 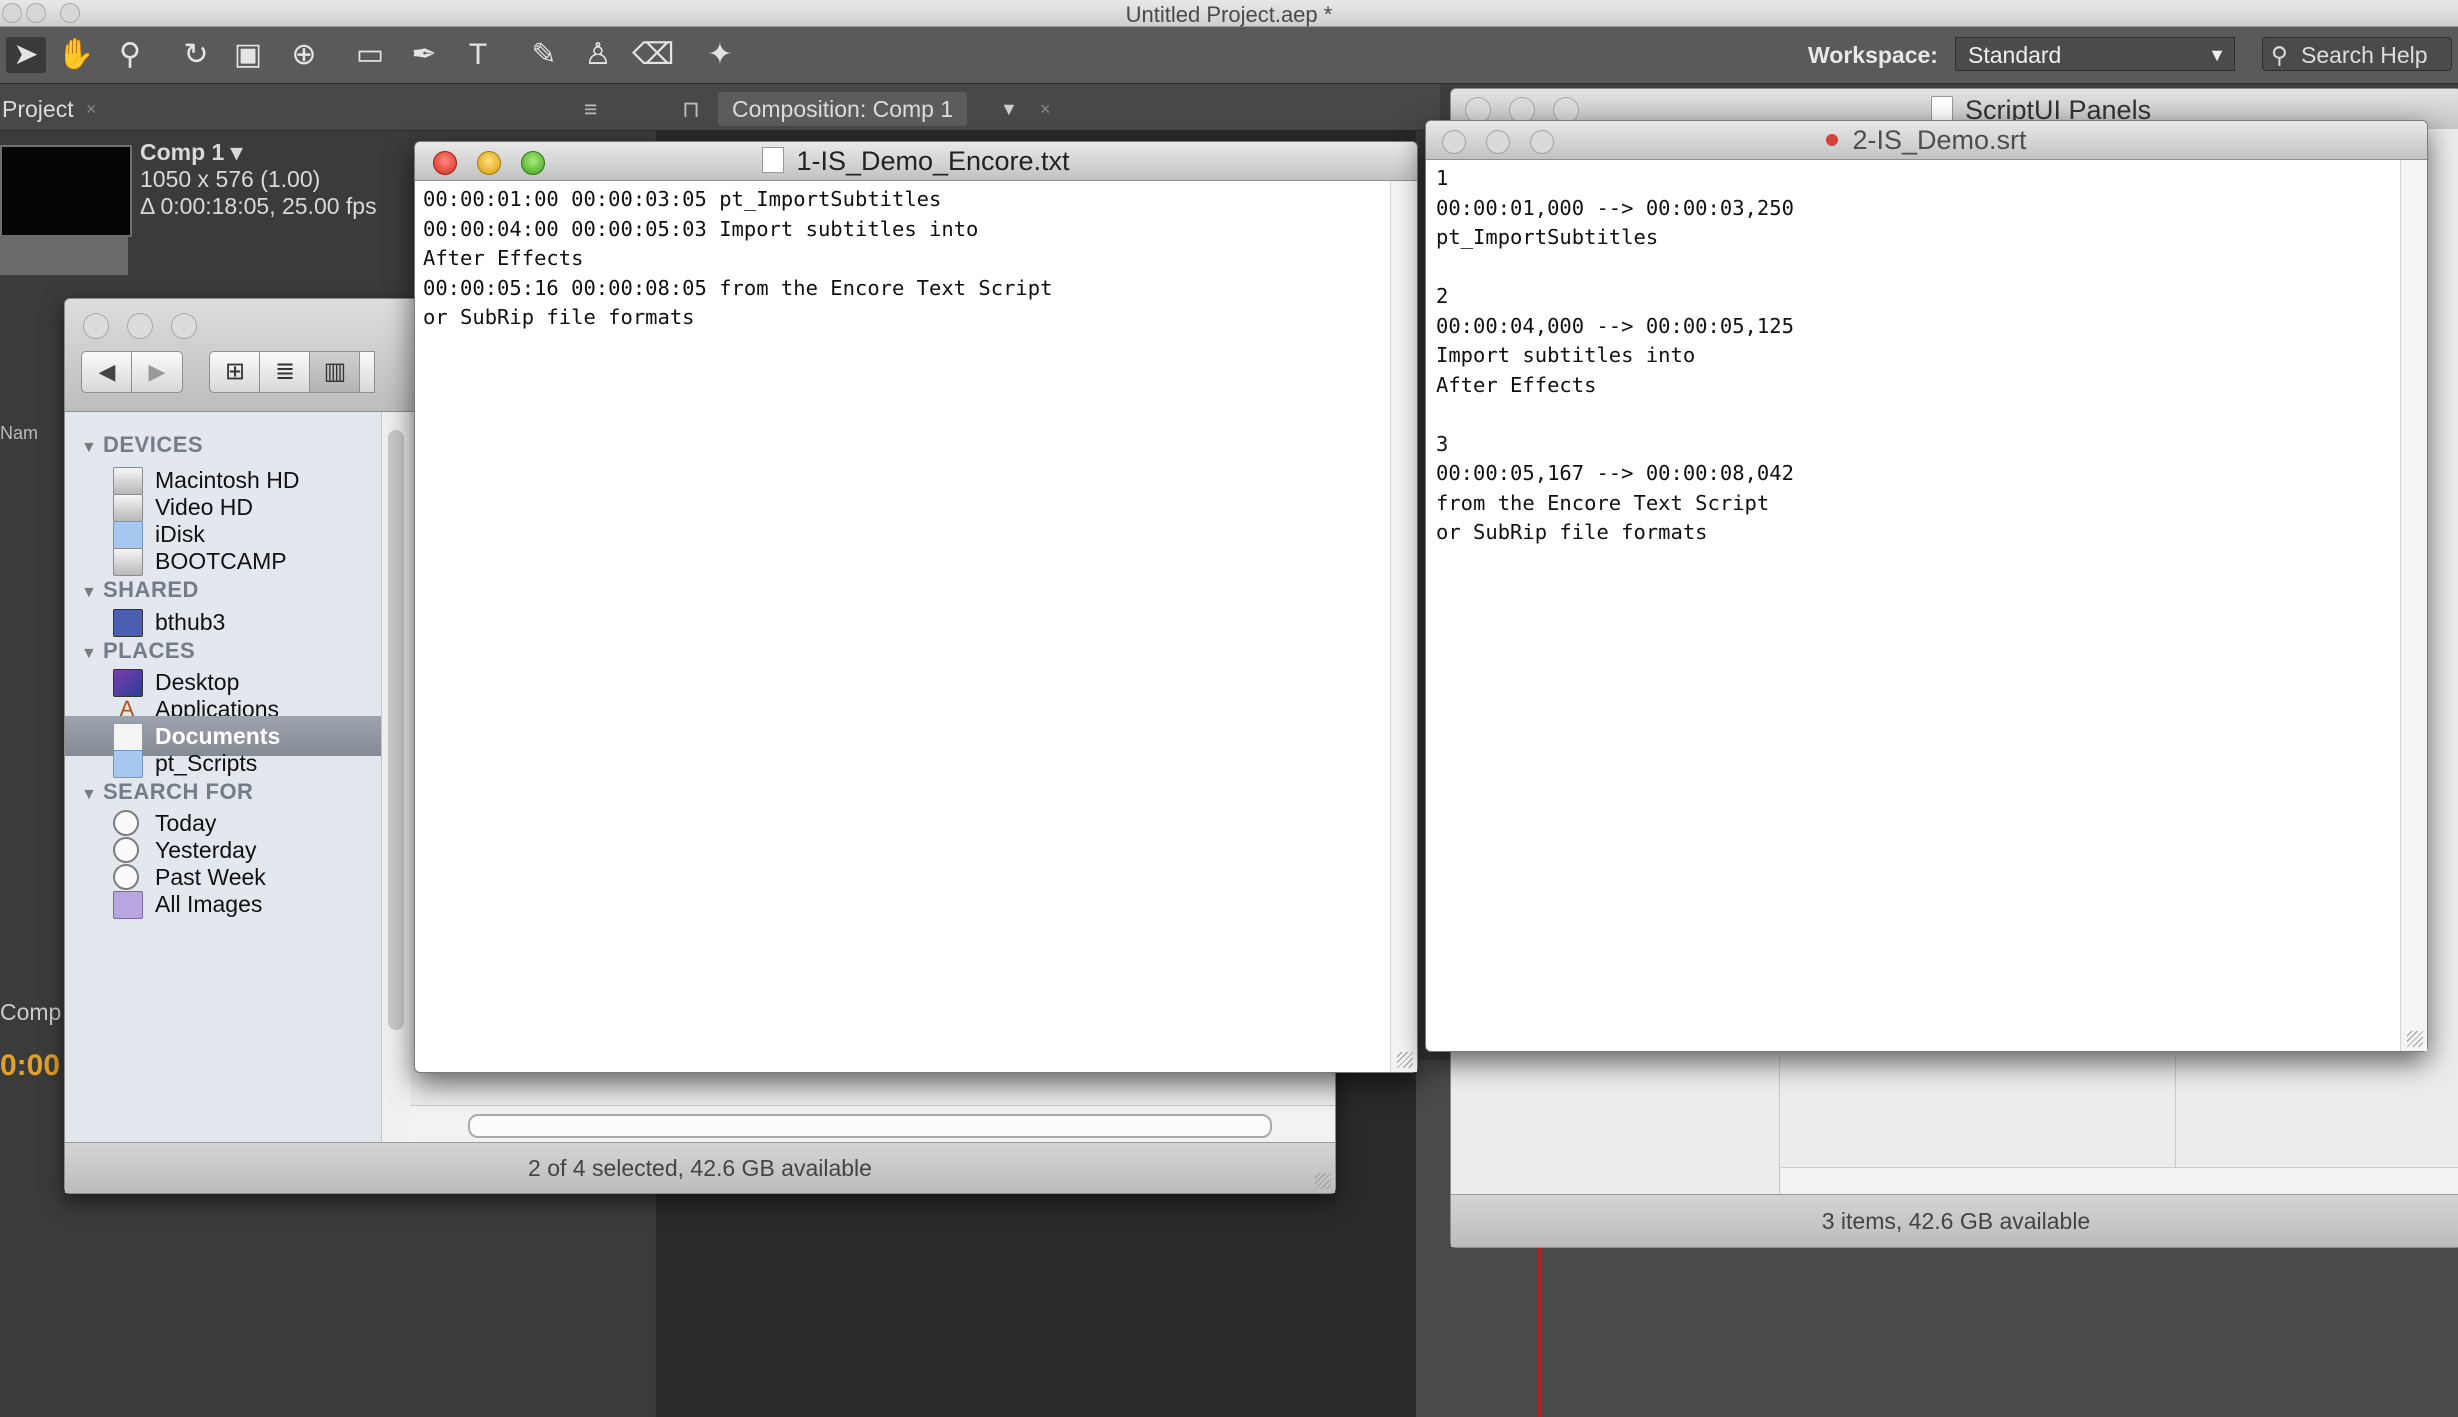 I want to click on pen-tool-icon: ✒, so click(x=424, y=55).